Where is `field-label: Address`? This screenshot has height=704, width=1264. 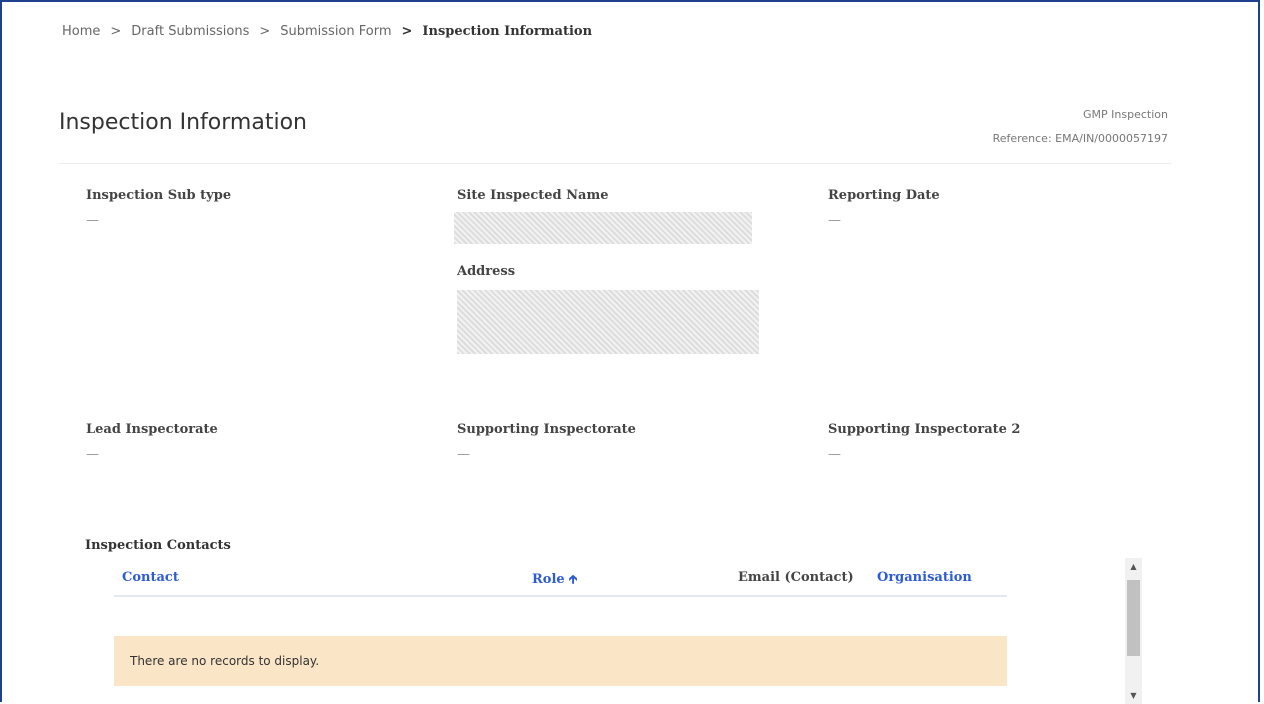
field-label: Address is located at coordinates (486, 271).